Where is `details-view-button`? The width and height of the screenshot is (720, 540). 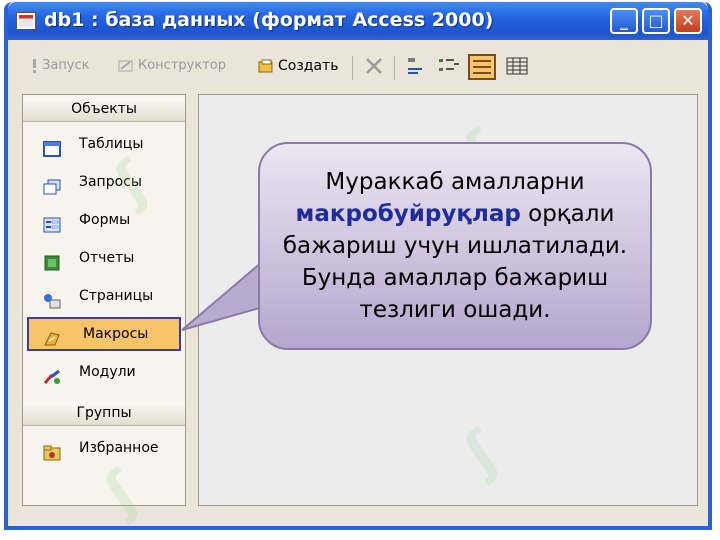 details-view-button is located at coordinates (519, 66).